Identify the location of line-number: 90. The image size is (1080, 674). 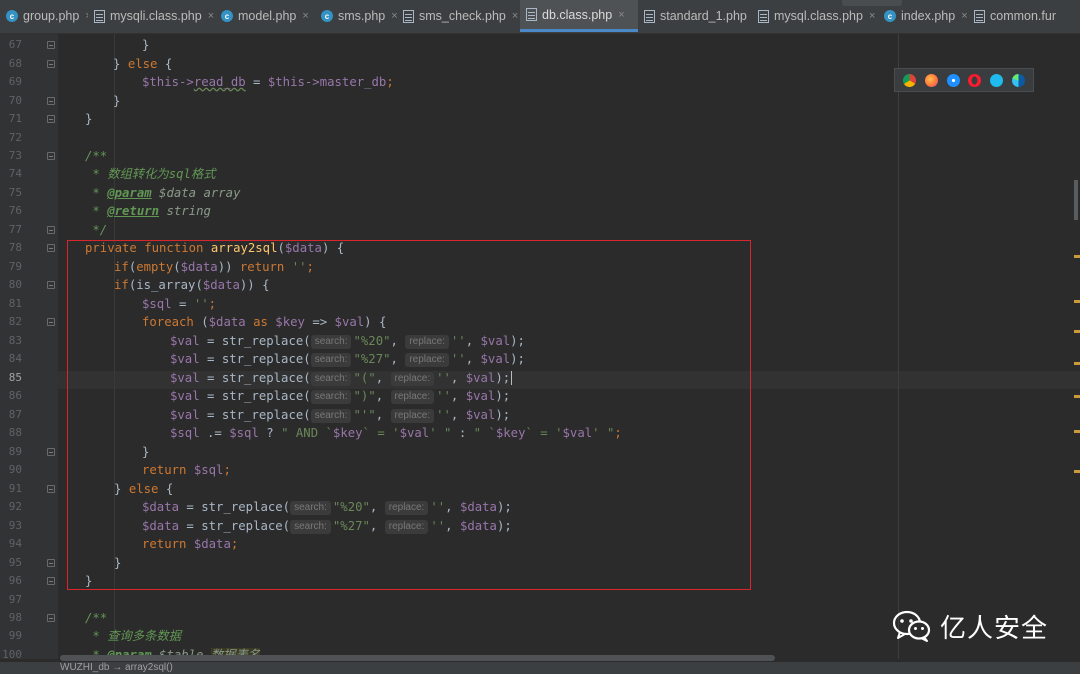
(15, 469).